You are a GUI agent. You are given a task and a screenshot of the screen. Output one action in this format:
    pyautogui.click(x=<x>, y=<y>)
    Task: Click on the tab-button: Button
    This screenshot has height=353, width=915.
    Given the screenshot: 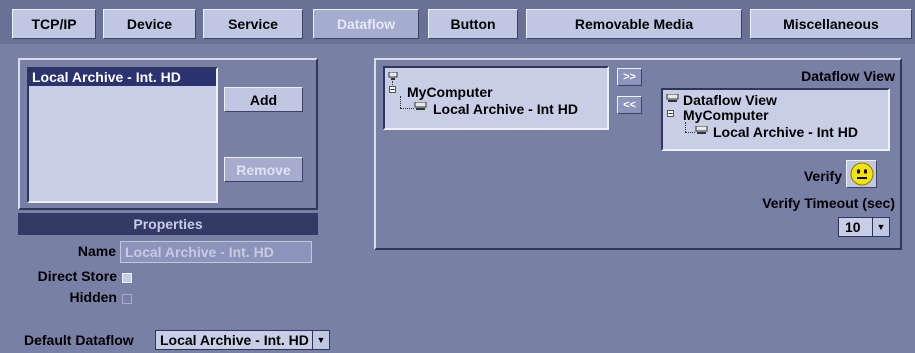 What is the action you would take?
    pyautogui.click(x=473, y=24)
    